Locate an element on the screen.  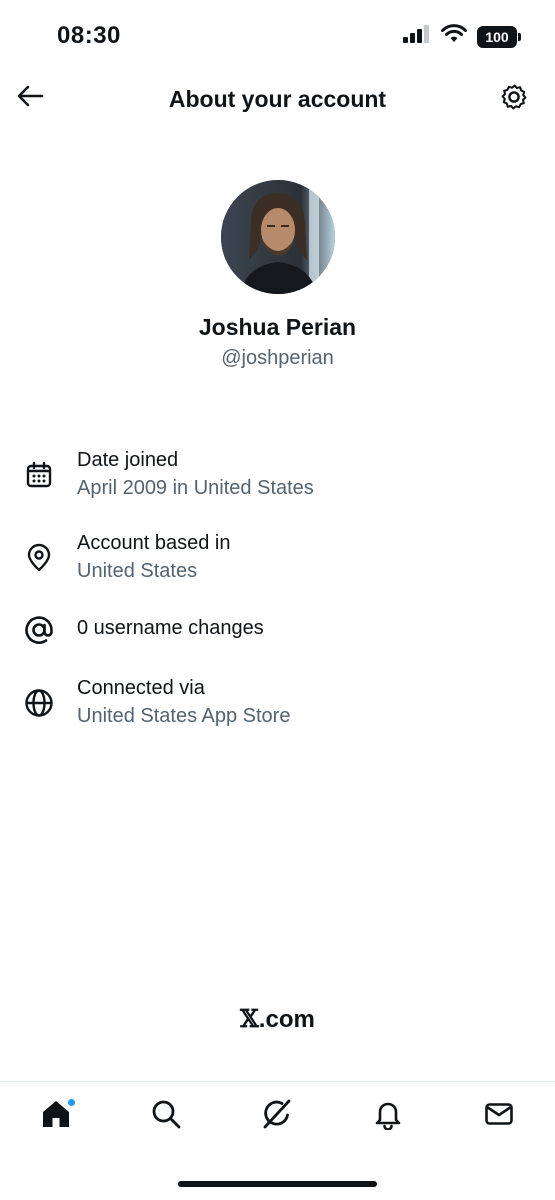
battery-icon: 100 is located at coordinates (499, 36).